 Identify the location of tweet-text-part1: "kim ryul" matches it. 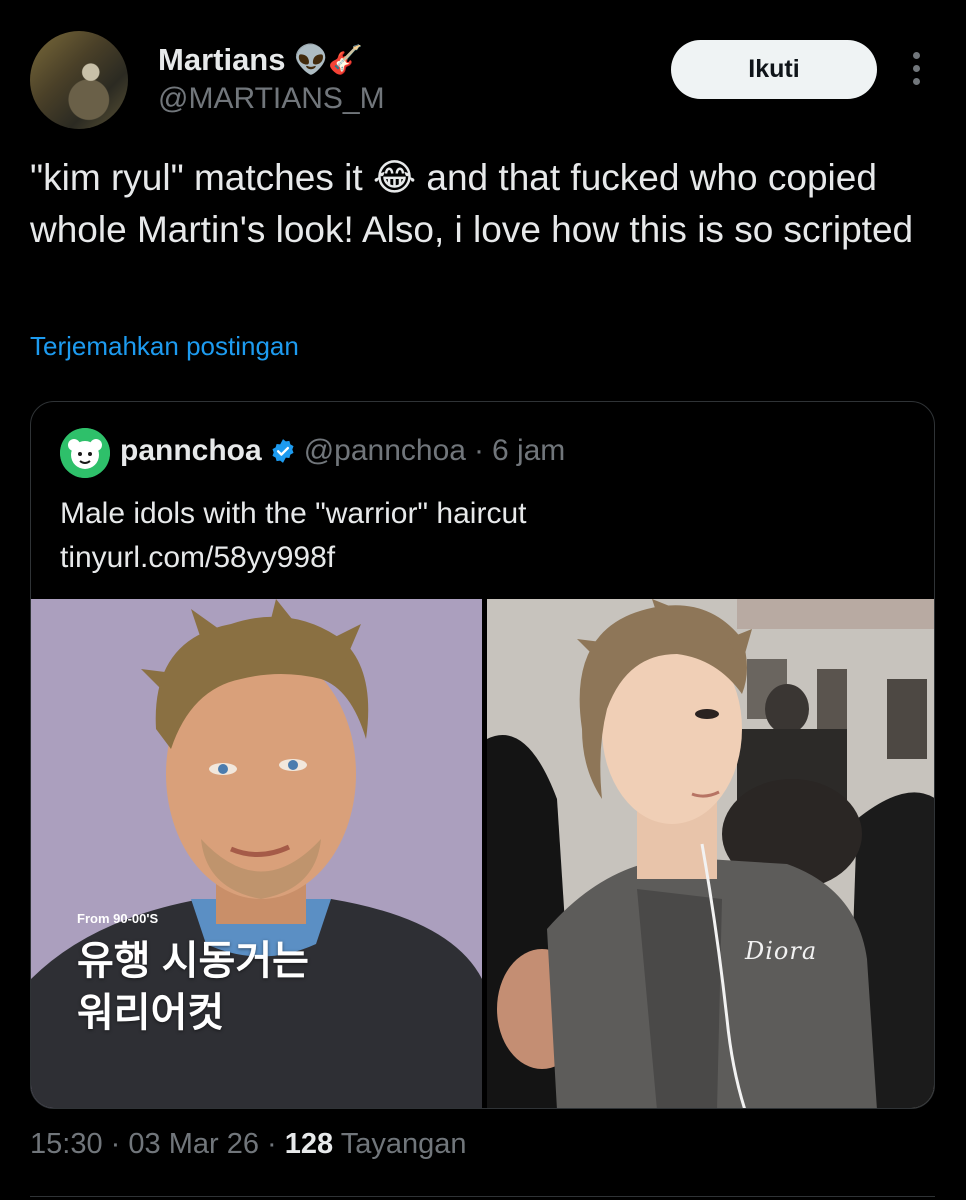
(201, 177).